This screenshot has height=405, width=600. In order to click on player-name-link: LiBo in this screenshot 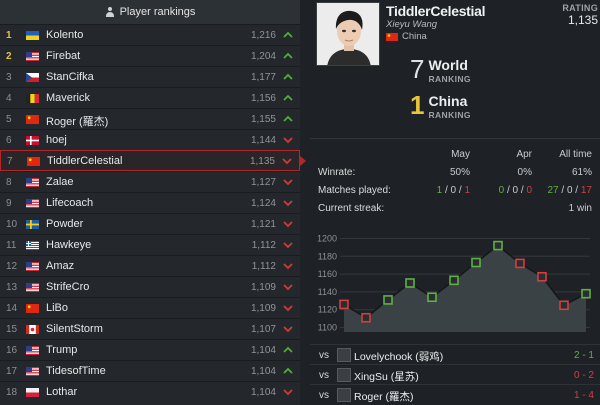, I will do `click(57, 308)`.